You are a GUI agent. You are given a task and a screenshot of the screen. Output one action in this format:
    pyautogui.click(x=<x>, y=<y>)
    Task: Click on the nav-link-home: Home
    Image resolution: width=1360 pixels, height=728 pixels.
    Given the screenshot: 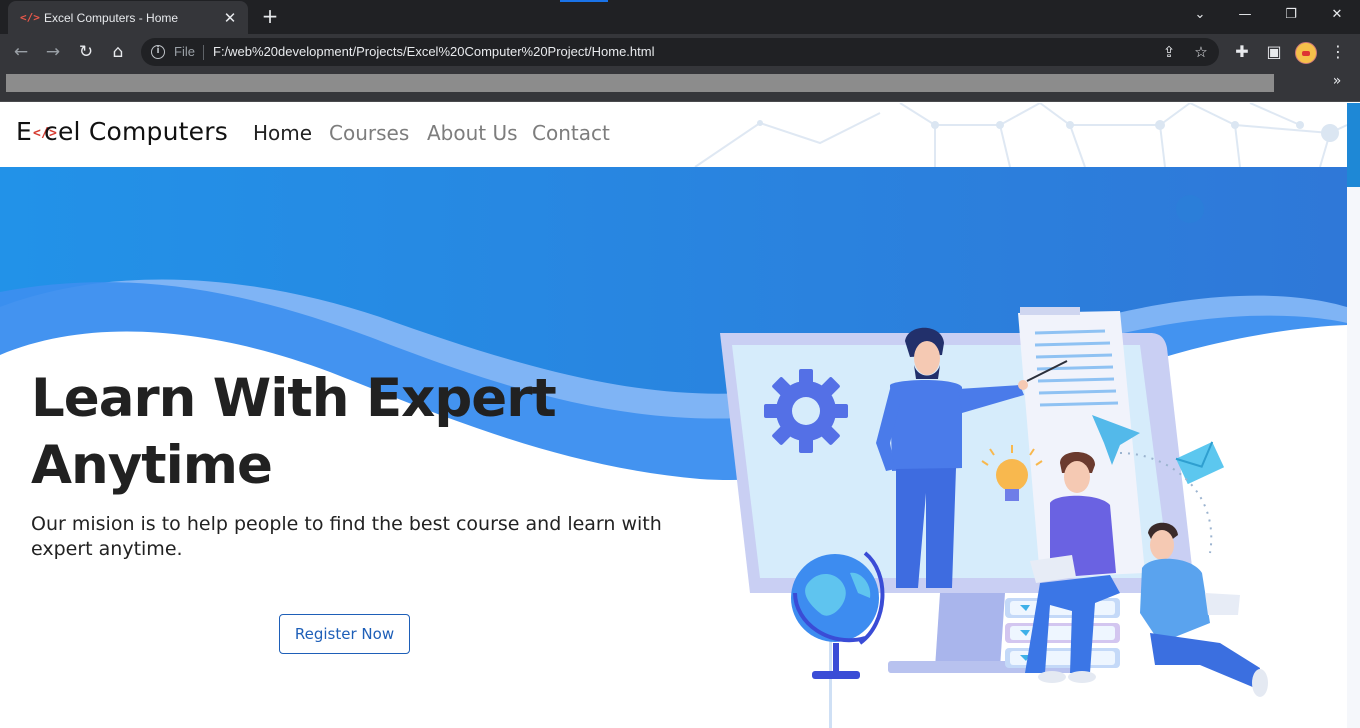 What is the action you would take?
    pyautogui.click(x=282, y=133)
    